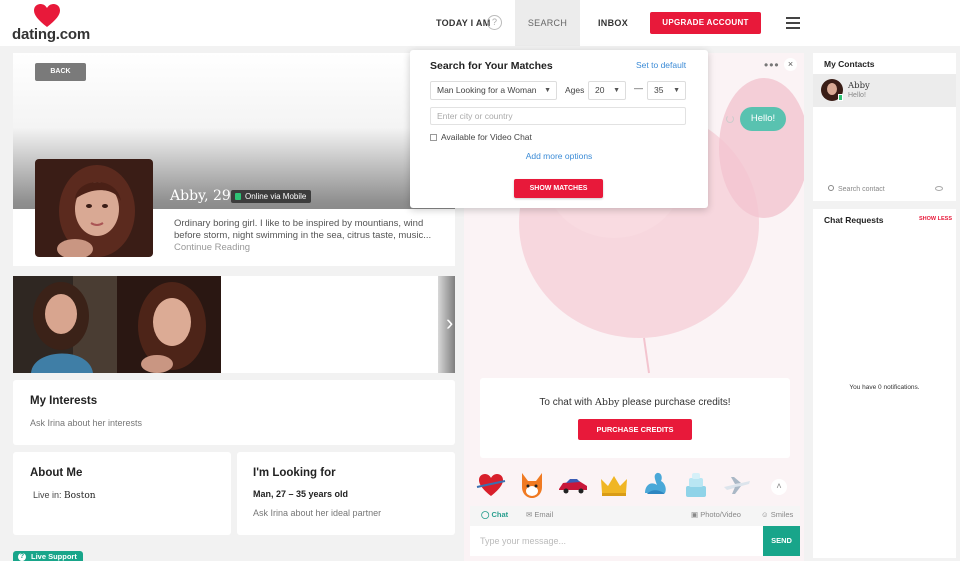 The width and height of the screenshot is (960, 561). I want to click on hamburger-menu-icon, so click(793, 23).